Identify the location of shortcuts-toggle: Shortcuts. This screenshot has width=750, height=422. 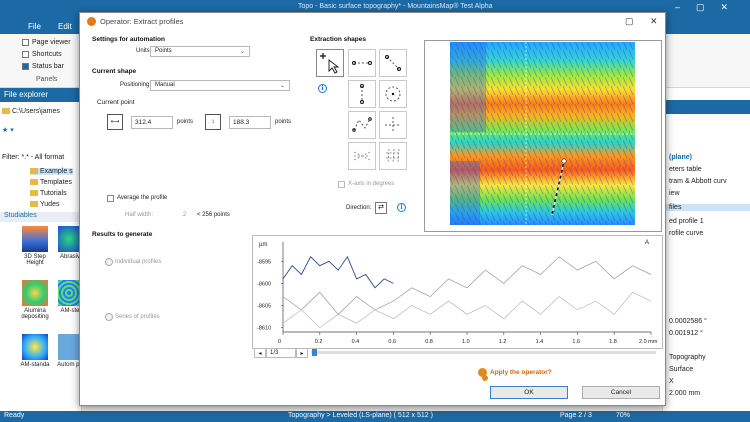
(42, 54).